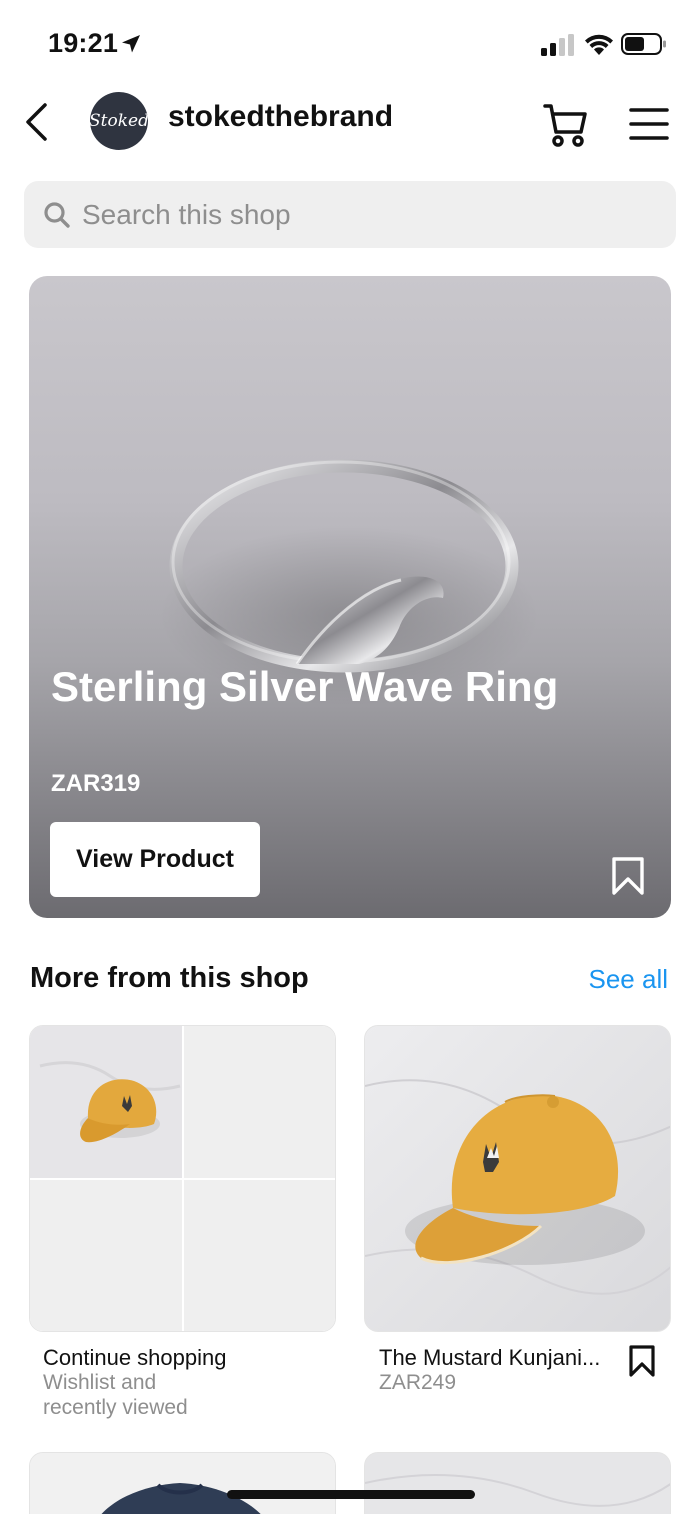 The image size is (700, 1514). I want to click on home-indicator, so click(351, 1494).